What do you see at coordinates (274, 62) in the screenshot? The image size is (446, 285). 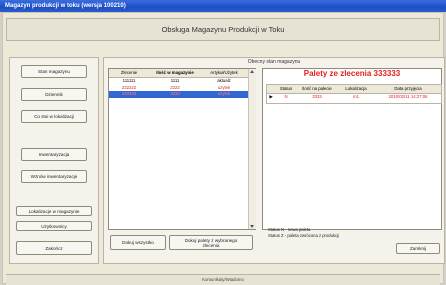 I see `stock-panel-title: Obecny stan magazynu` at bounding box center [274, 62].